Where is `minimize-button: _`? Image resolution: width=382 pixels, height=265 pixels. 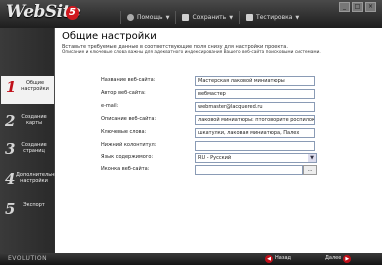 minimize-button: _ is located at coordinates (344, 7).